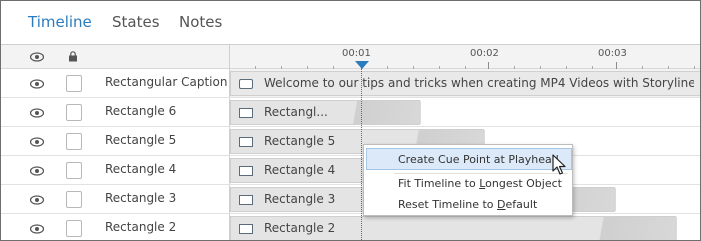 The image size is (701, 241). What do you see at coordinates (60, 22) in the screenshot?
I see `tab-timeline: Timeline` at bounding box center [60, 22].